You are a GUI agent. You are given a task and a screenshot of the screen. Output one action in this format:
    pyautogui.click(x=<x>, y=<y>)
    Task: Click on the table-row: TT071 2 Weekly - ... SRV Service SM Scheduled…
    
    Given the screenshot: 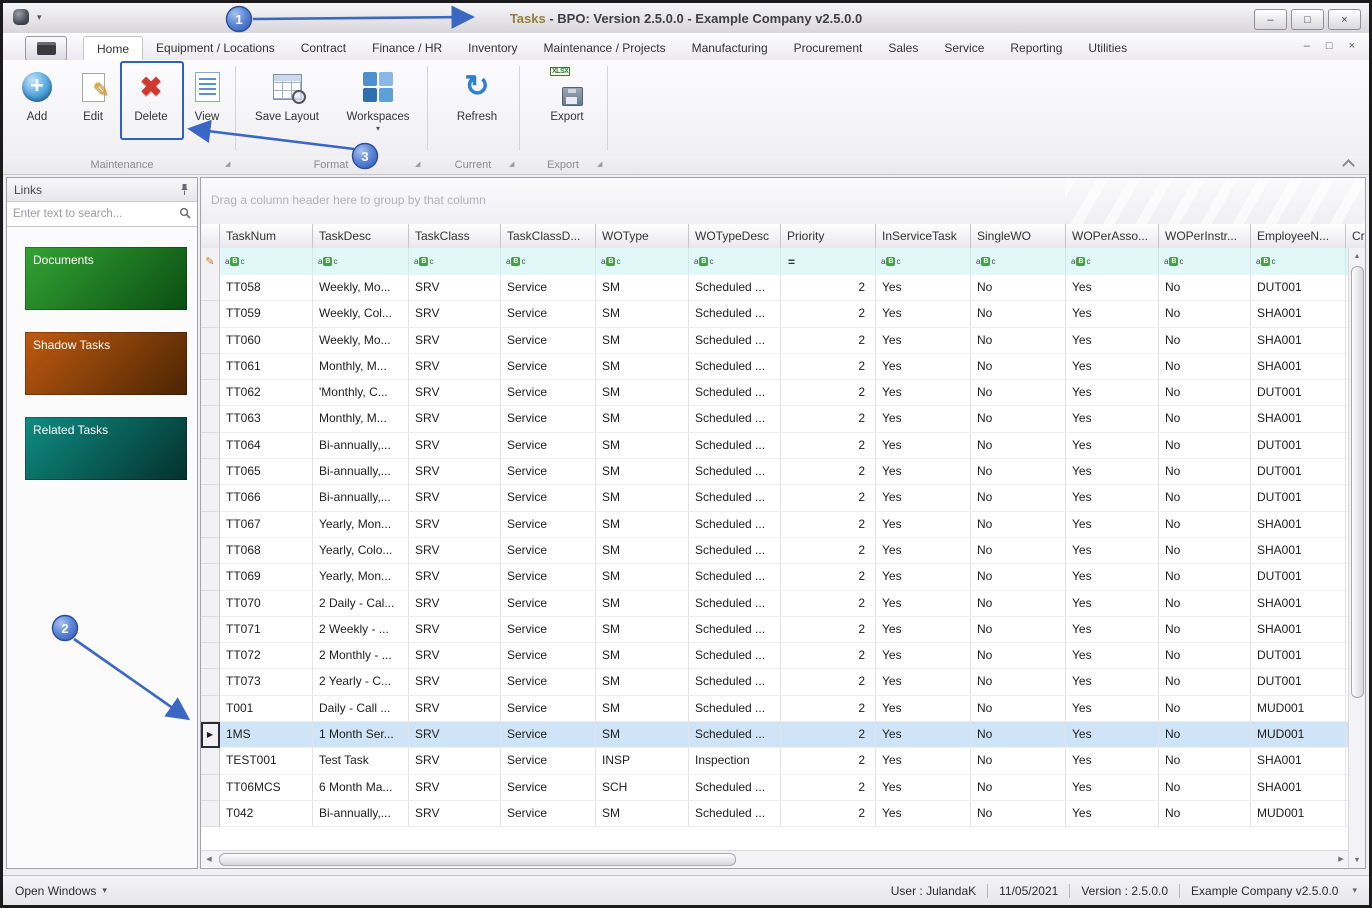 What is the action you would take?
    pyautogui.click(x=776, y=630)
    